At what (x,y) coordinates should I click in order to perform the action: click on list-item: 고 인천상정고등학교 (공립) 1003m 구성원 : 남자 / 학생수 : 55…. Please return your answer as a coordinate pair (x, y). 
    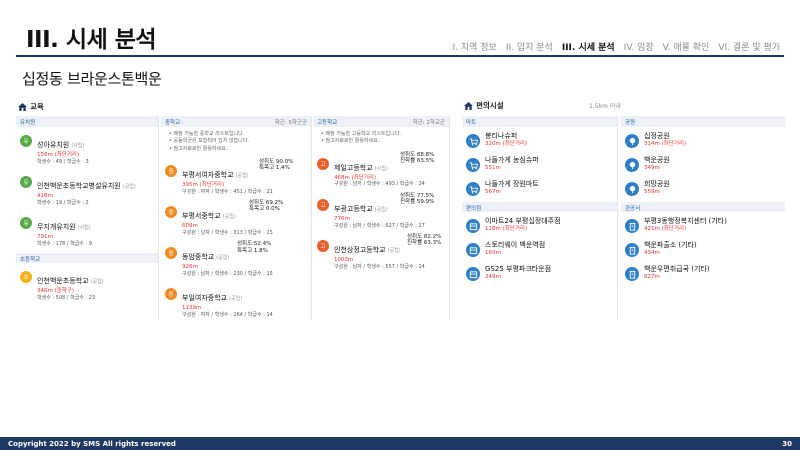
    Looking at the image, I should click on (381, 252).